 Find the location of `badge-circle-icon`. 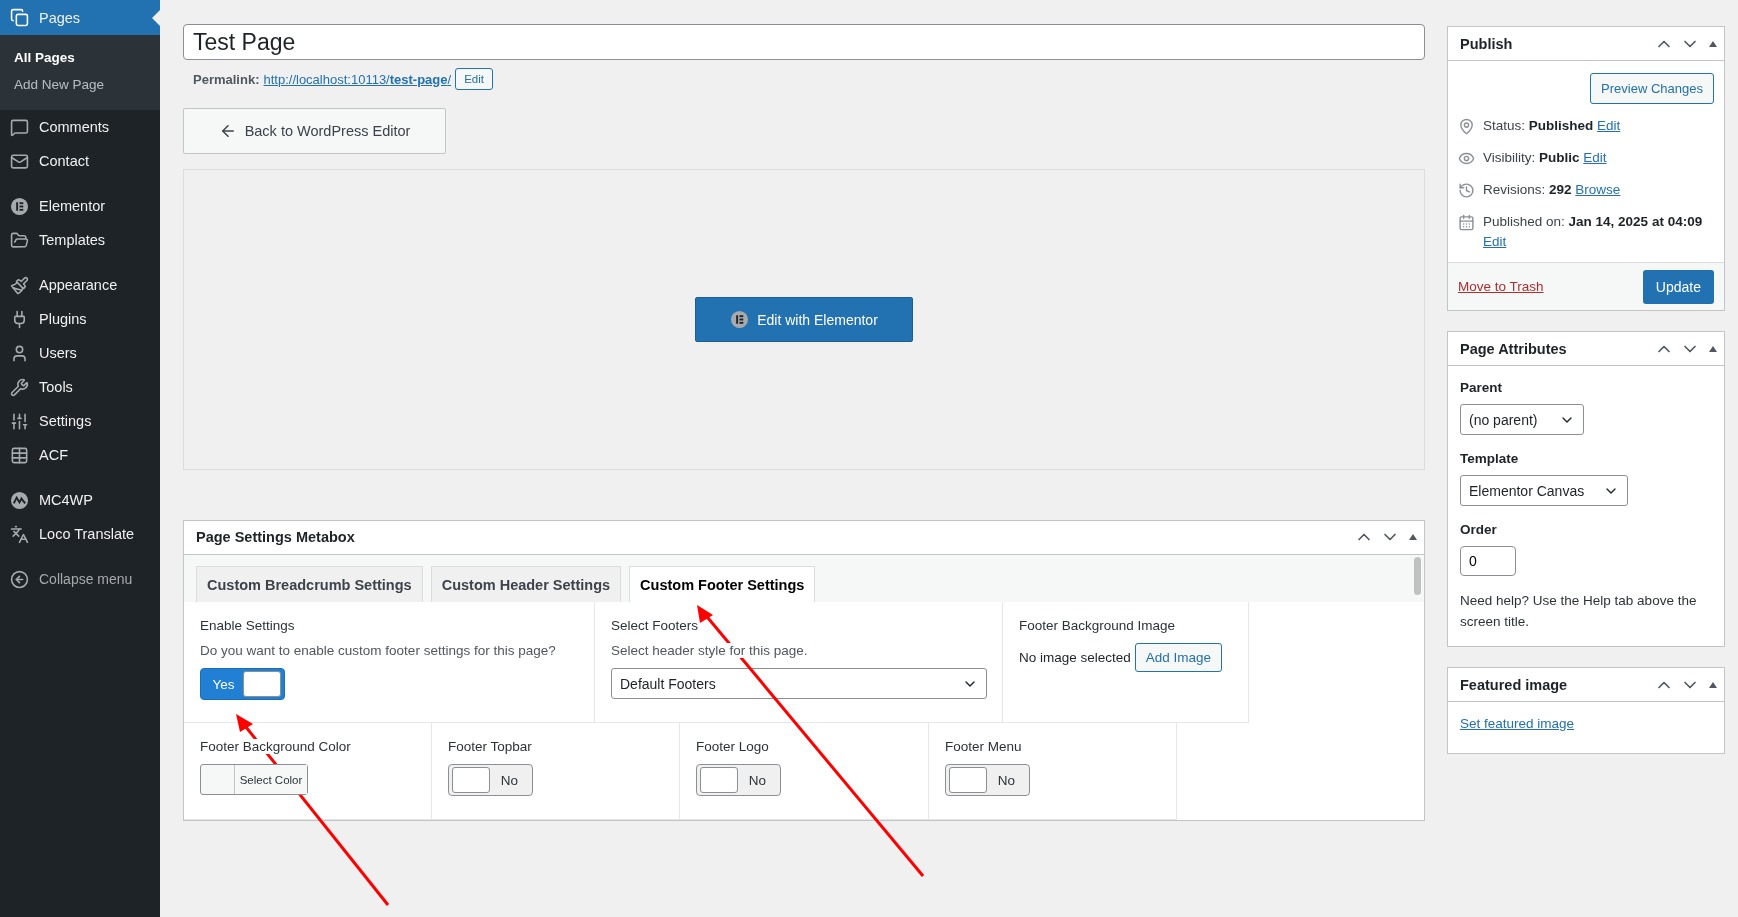

badge-circle-icon is located at coordinates (19, 500).